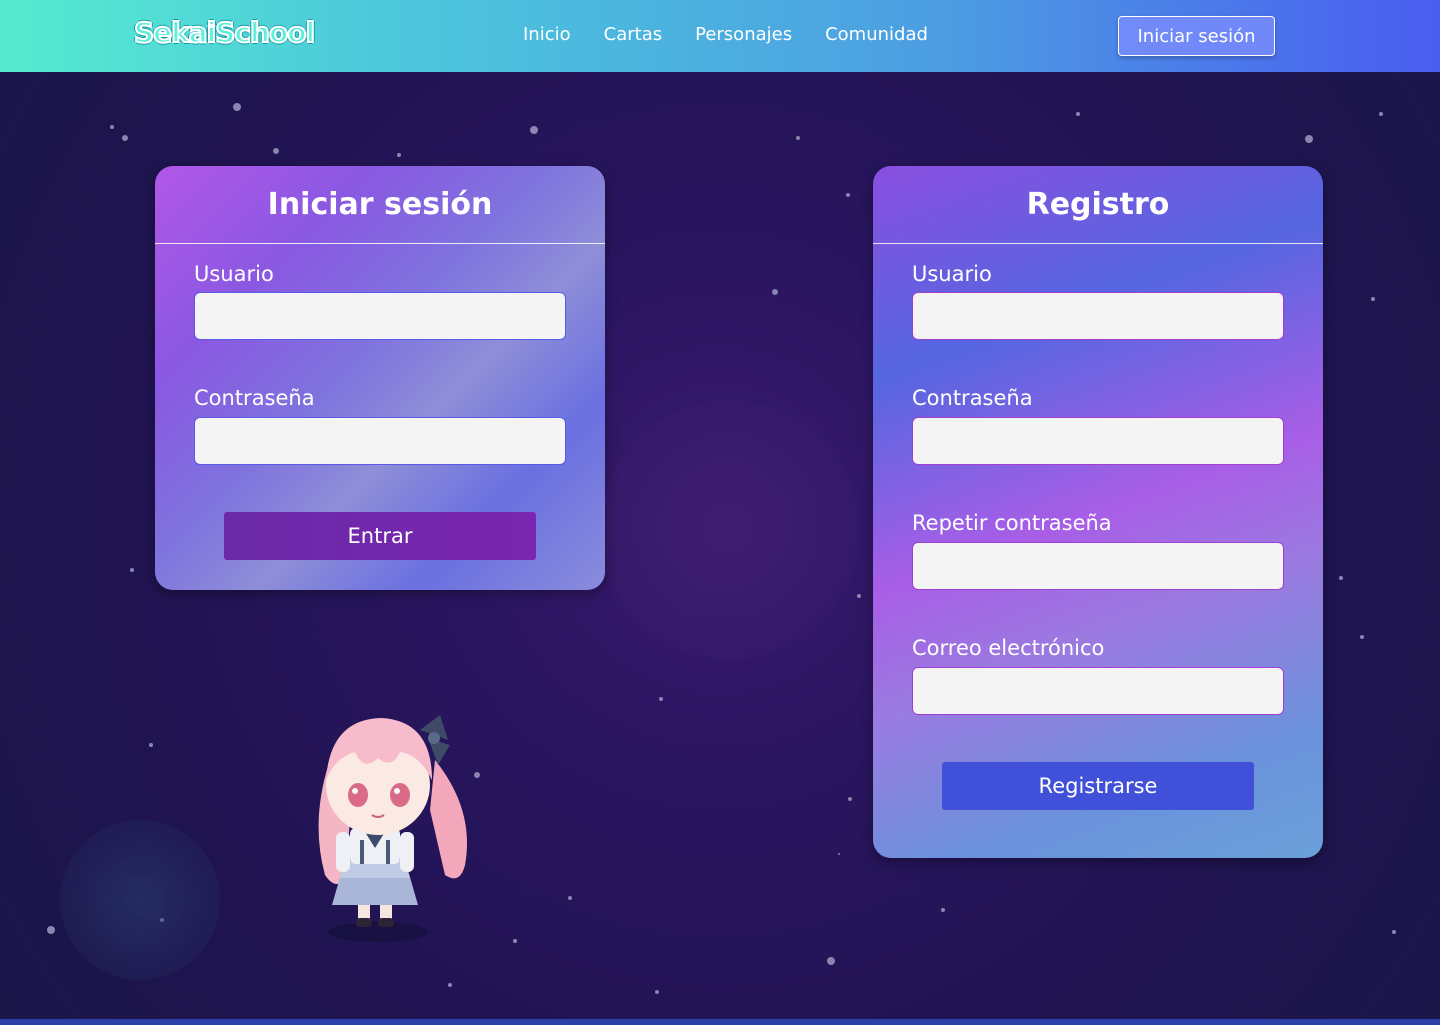 The width and height of the screenshot is (1440, 1025). Describe the element at coordinates (1098, 205) in the screenshot. I see `register-title: Registro` at that location.